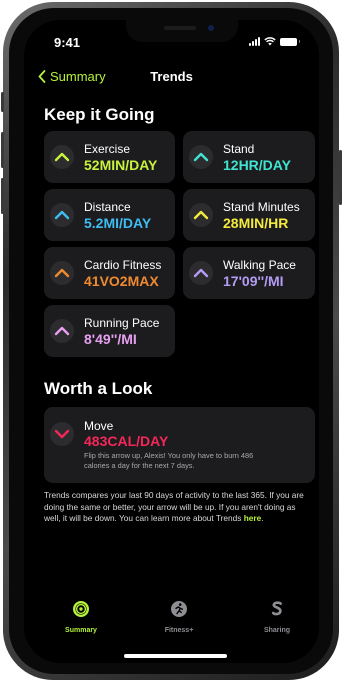 This screenshot has width=343, height=683. Describe the element at coordinates (290, 41) in the screenshot. I see `battery-icon` at that location.